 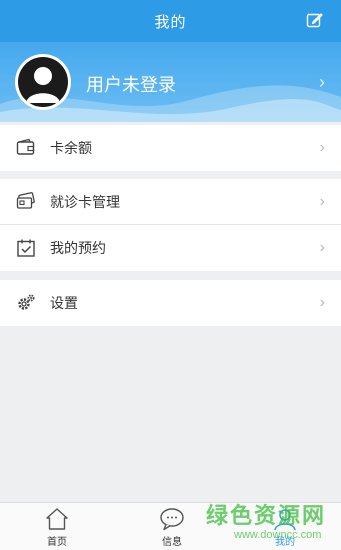 What do you see at coordinates (57, 542) in the screenshot?
I see `tab-label: 首页` at bounding box center [57, 542].